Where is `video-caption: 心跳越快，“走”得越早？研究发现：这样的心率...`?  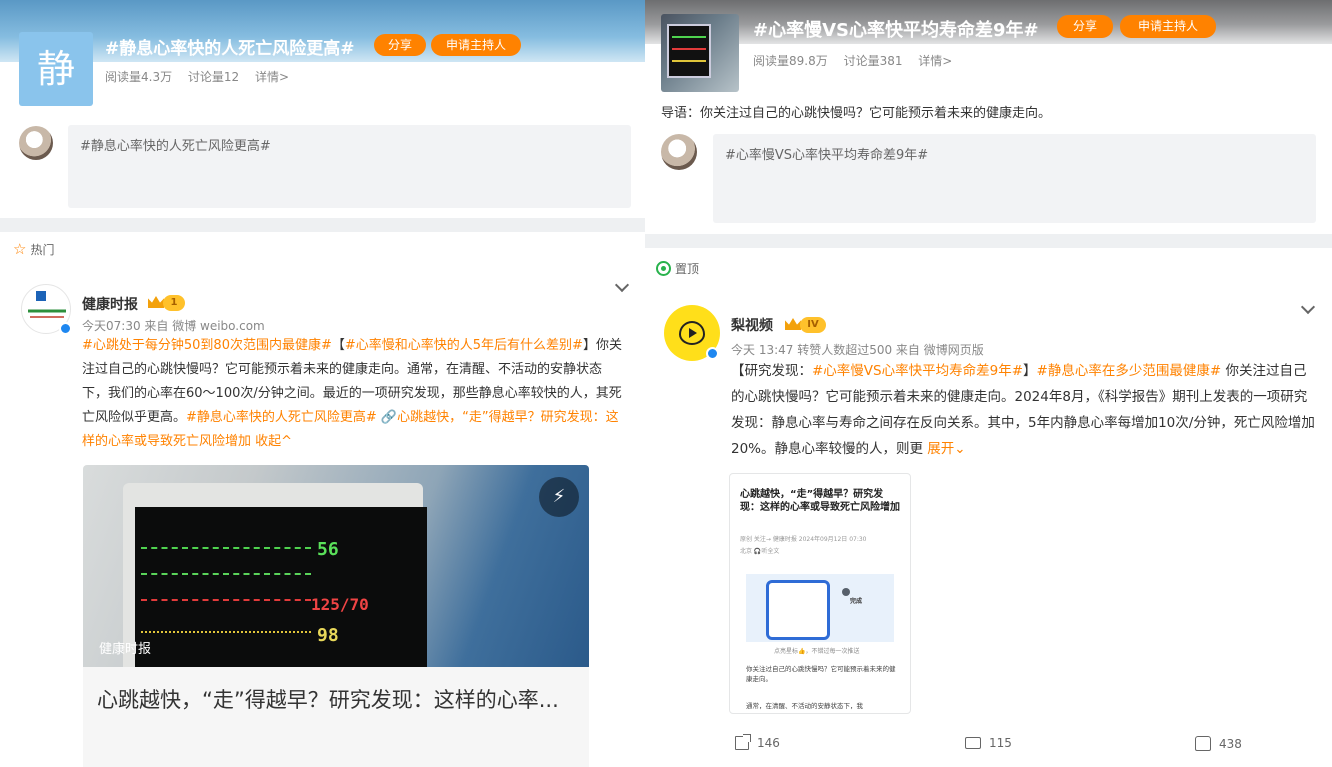 video-caption: 心跳越快，“走”得越早？研究发现：这样的心率... is located at coordinates (336, 717).